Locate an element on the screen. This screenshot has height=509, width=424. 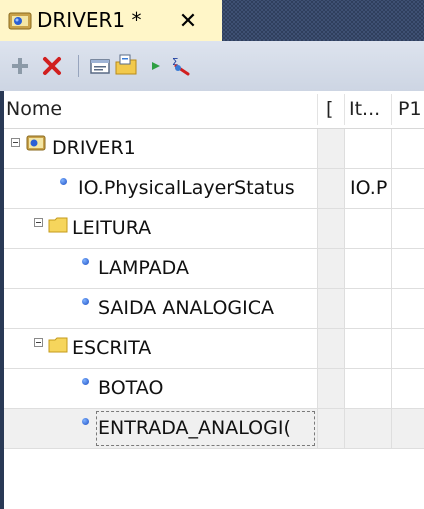
delete-icon is located at coordinates (52, 66).